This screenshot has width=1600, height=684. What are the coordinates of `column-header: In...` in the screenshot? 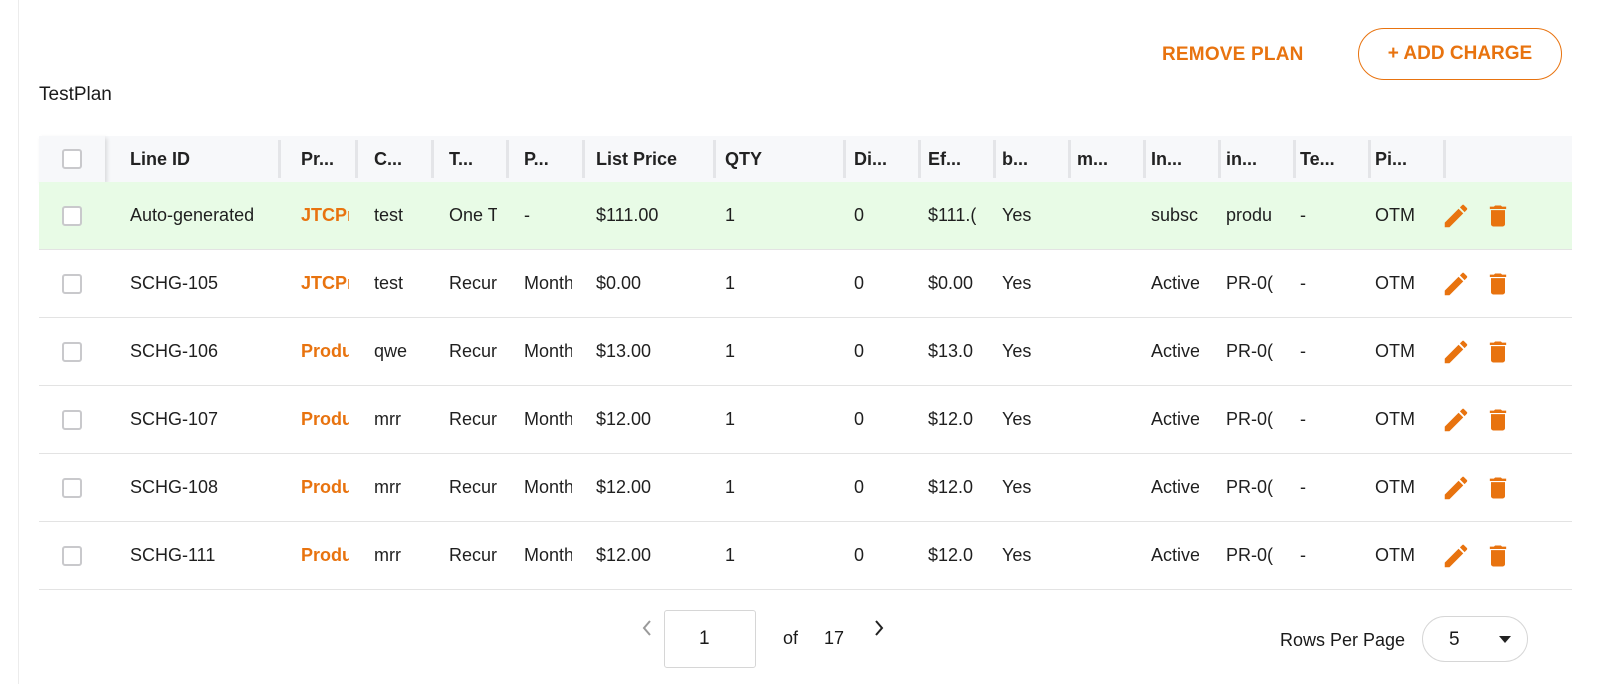 It's located at (1183, 159).